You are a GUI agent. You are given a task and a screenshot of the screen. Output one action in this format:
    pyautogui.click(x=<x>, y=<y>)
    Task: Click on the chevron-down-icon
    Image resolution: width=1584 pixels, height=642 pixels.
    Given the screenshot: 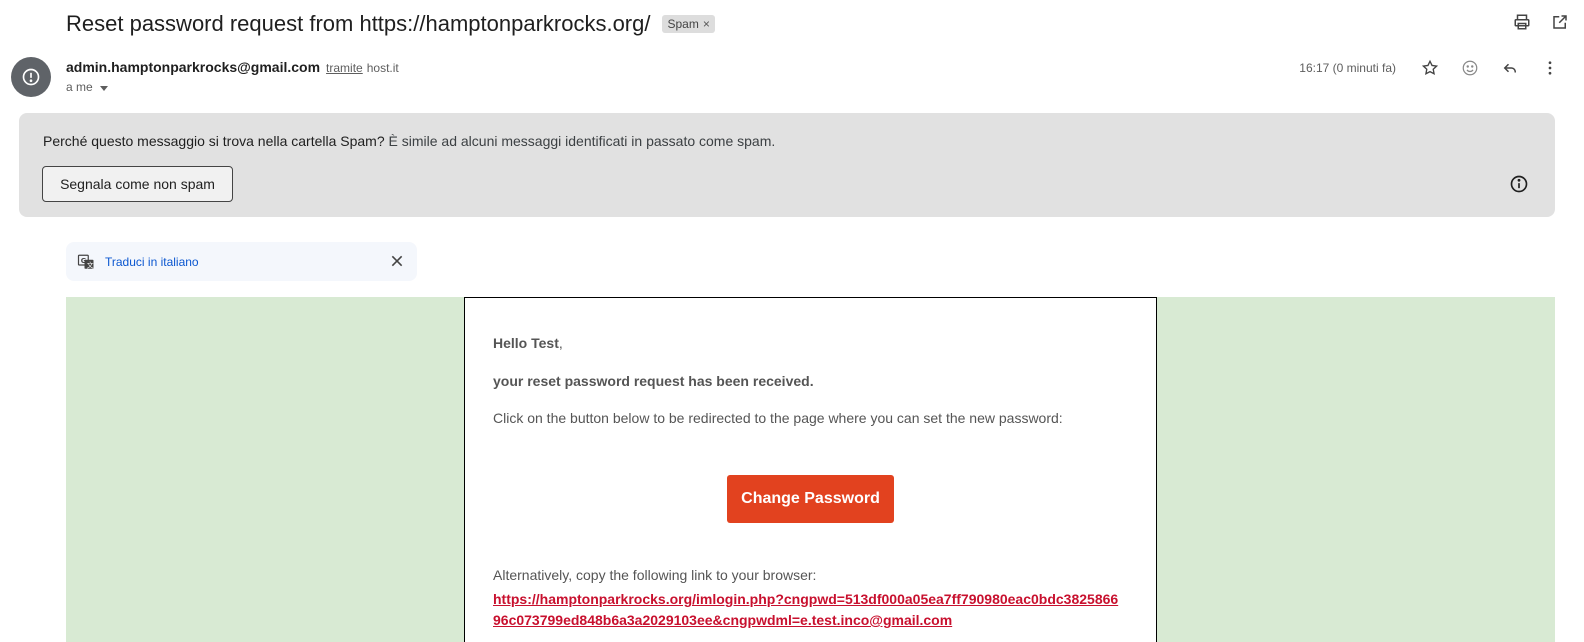 What is the action you would take?
    pyautogui.click(x=103, y=88)
    